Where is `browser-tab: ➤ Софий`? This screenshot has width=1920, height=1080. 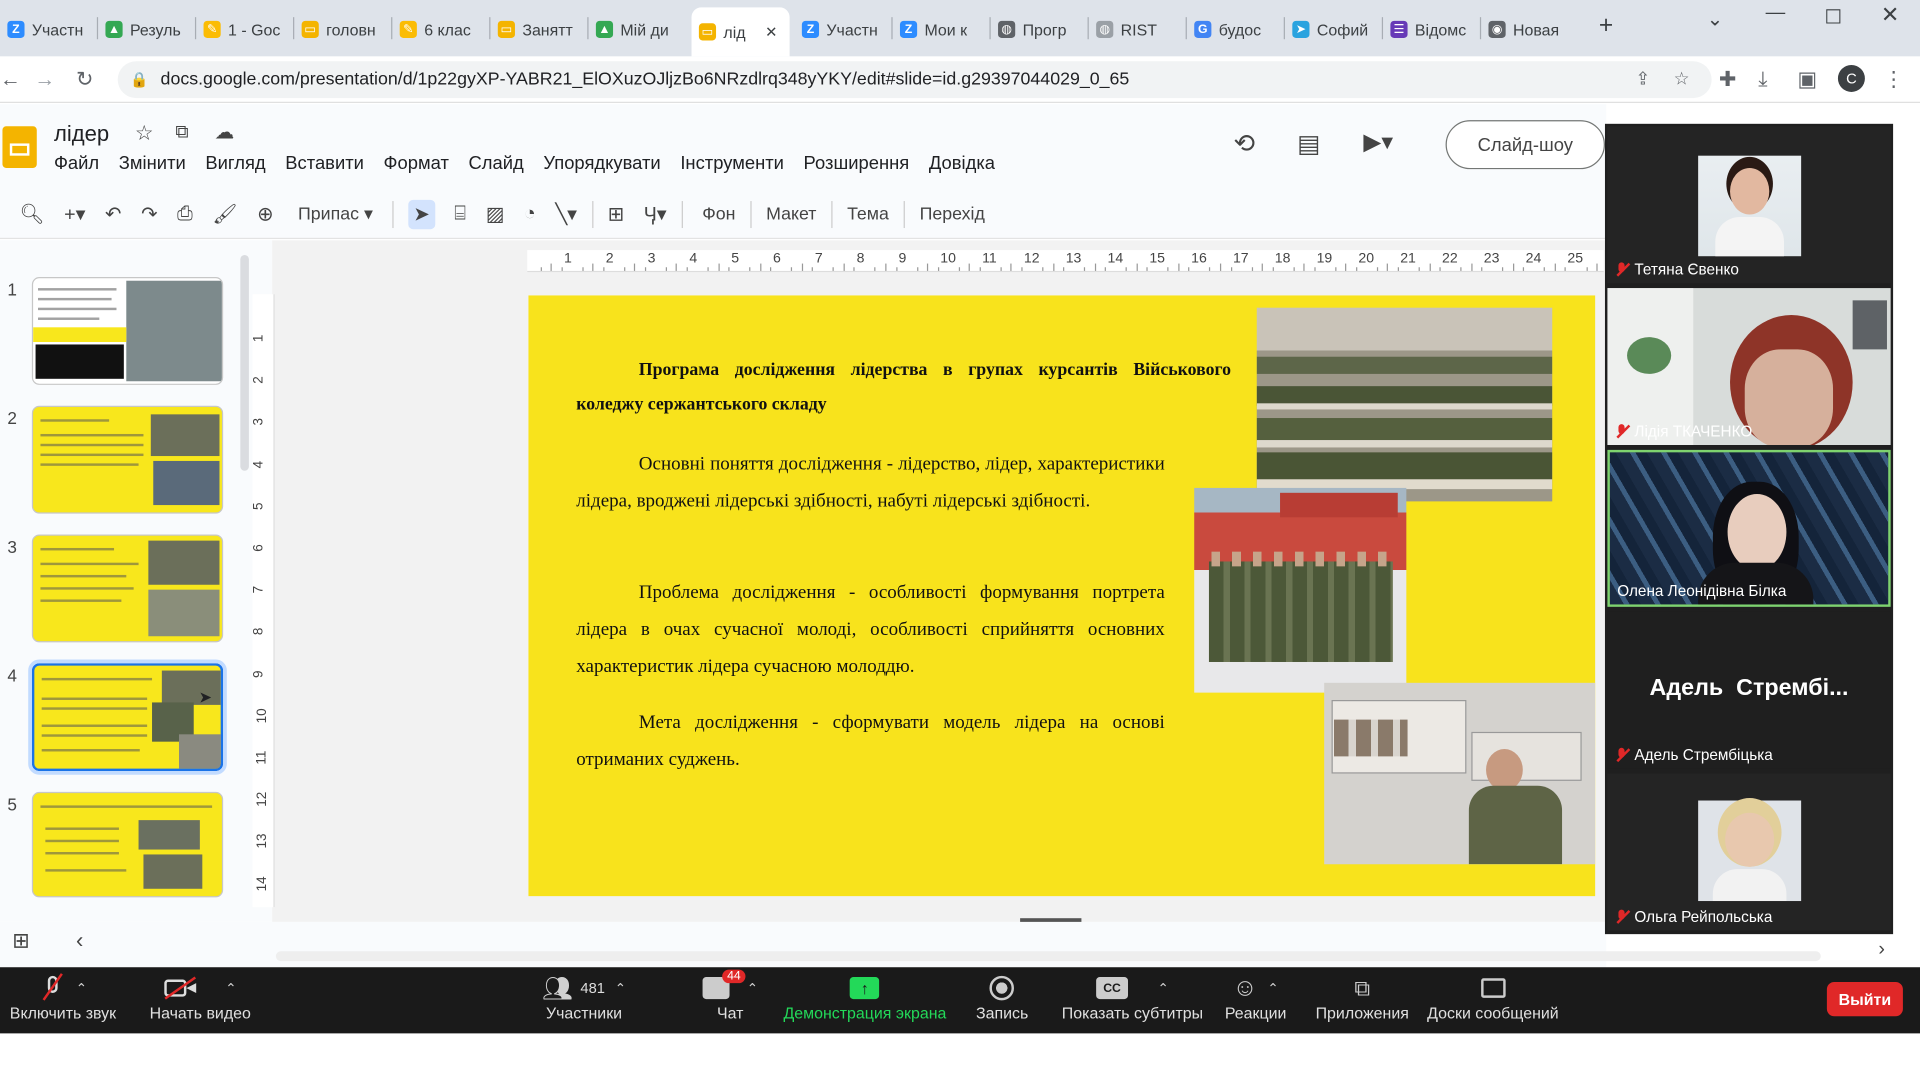 browser-tab: ➤ Софий is located at coordinates (1333, 29).